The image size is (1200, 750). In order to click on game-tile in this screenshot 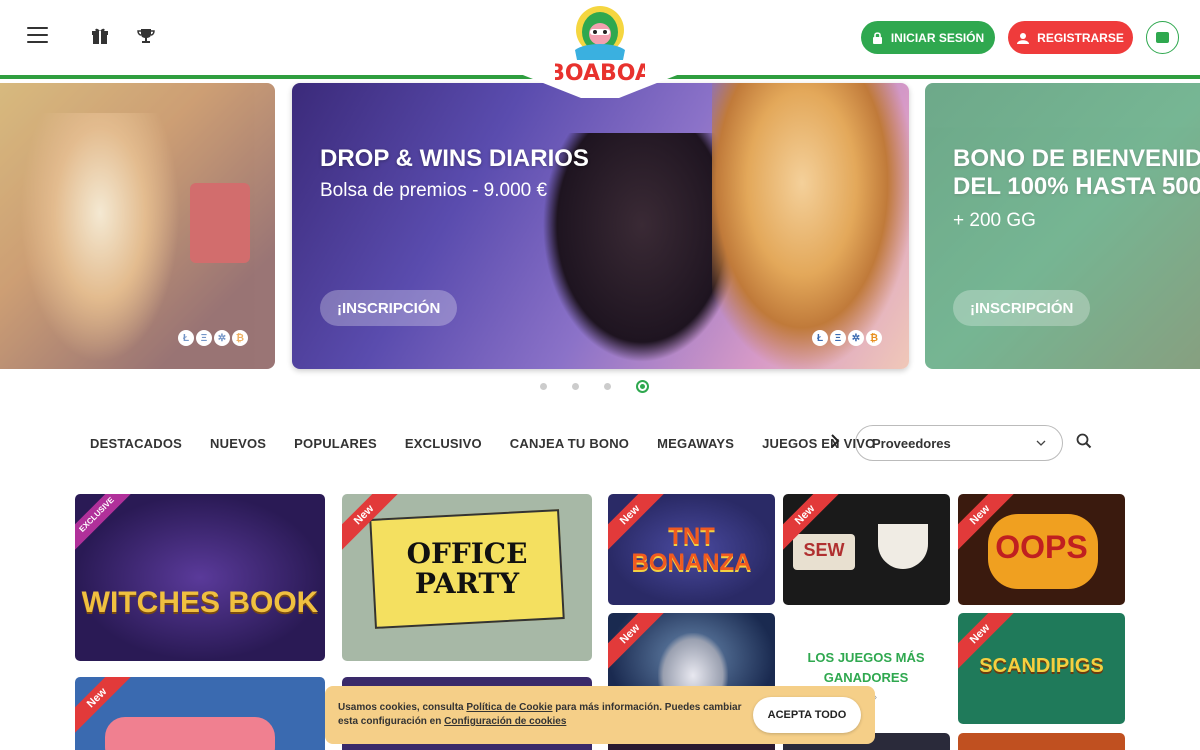, I will do `click(1041, 741)`.